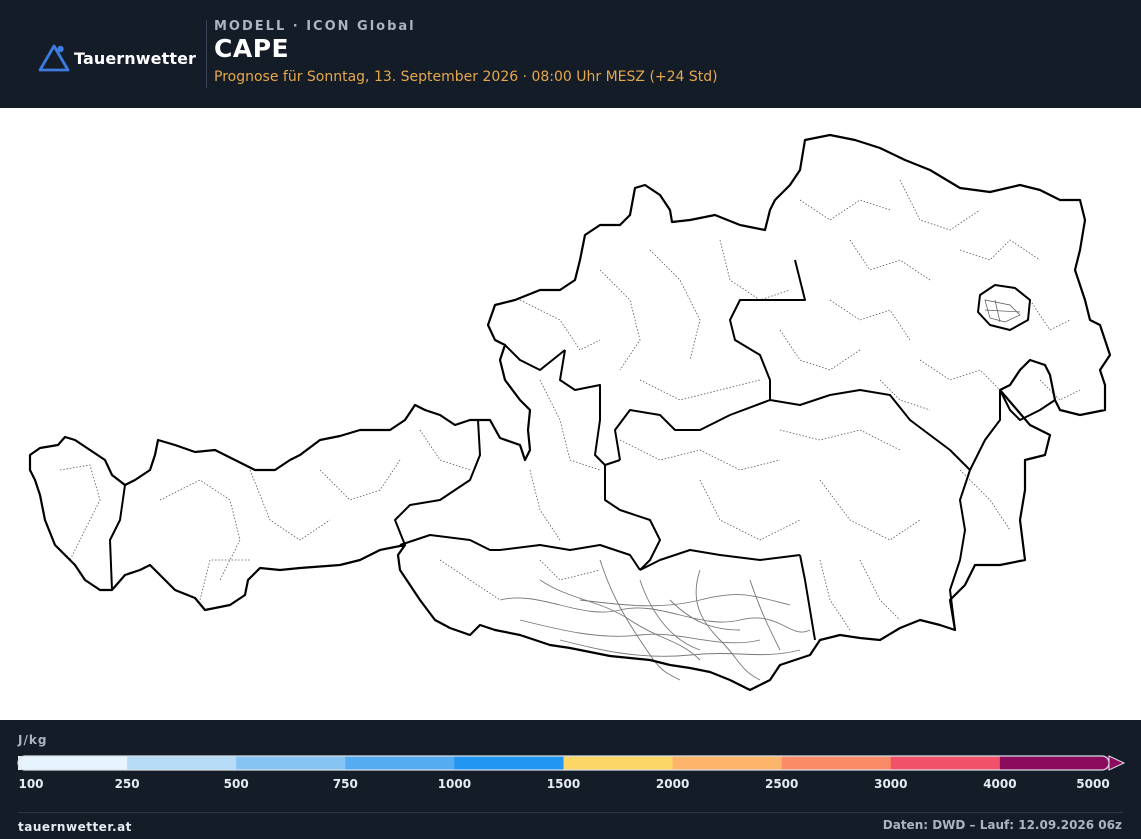 The image size is (1141, 839). What do you see at coordinates (1002, 311) in the screenshot?
I see `vienna-districts` at bounding box center [1002, 311].